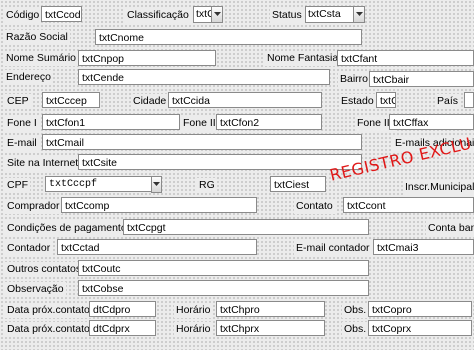 This screenshot has height=350, width=474. I want to click on outros-contatos-label: Outros contatos, so click(44, 269).